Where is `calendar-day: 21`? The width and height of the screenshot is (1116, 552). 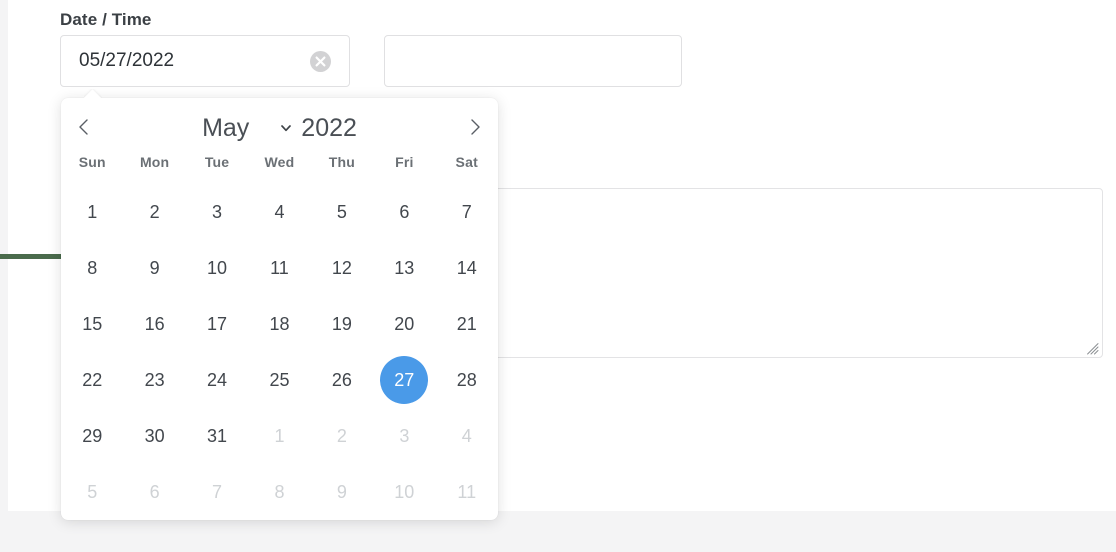
calendar-day: 21 is located at coordinates (467, 324).